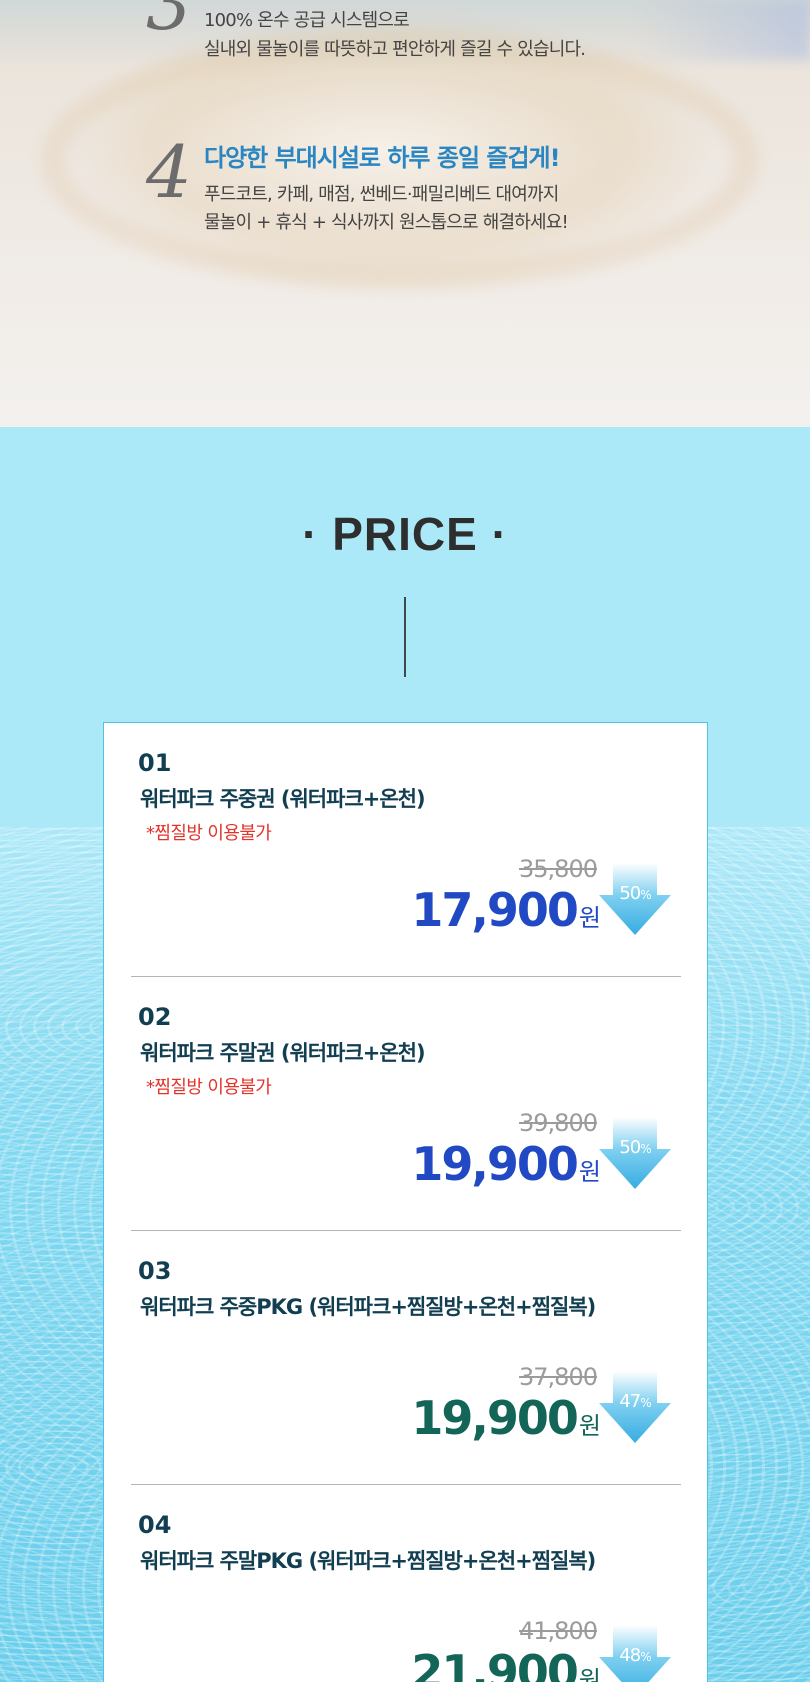  I want to click on item-title: 워터파크 주말PKG (워터파크+찜질방+온천+찜질복), so click(368, 1561).